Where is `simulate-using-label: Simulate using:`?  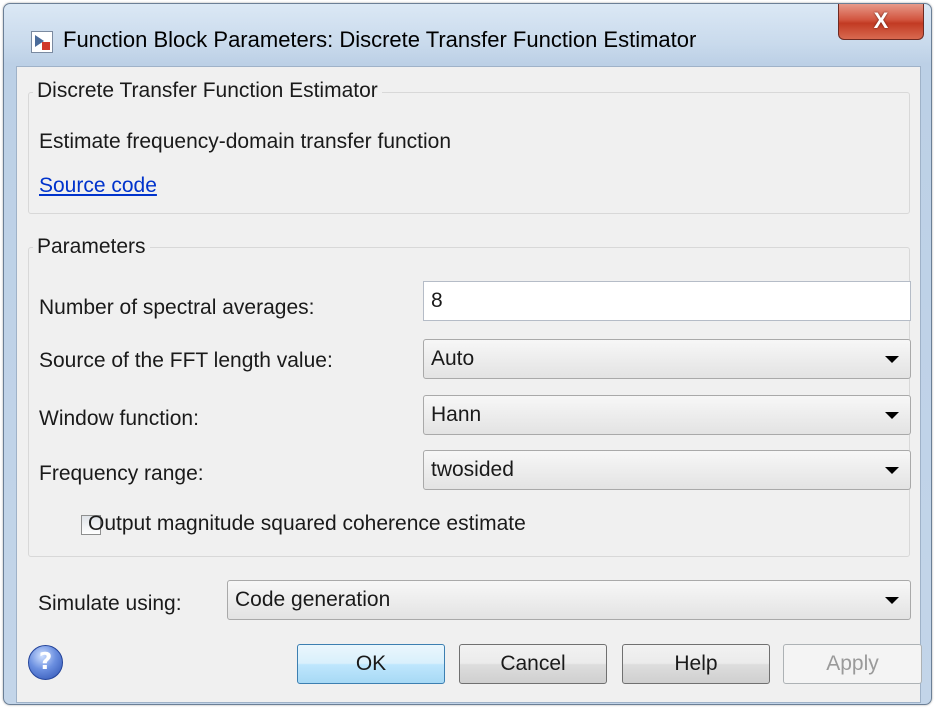
simulate-using-label: Simulate using: is located at coordinates (110, 603).